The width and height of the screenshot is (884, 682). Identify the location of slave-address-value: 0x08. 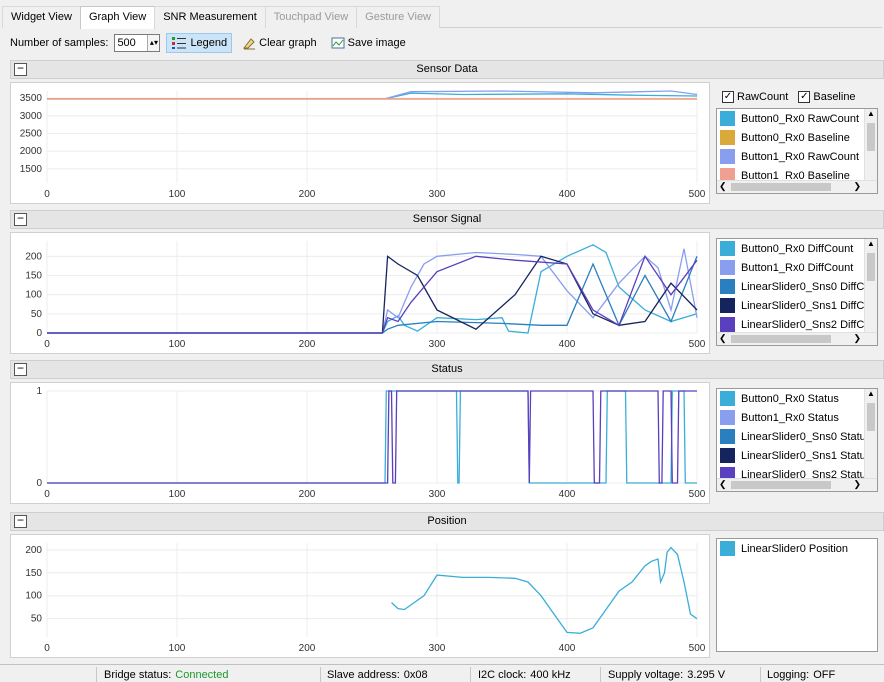
(415, 675).